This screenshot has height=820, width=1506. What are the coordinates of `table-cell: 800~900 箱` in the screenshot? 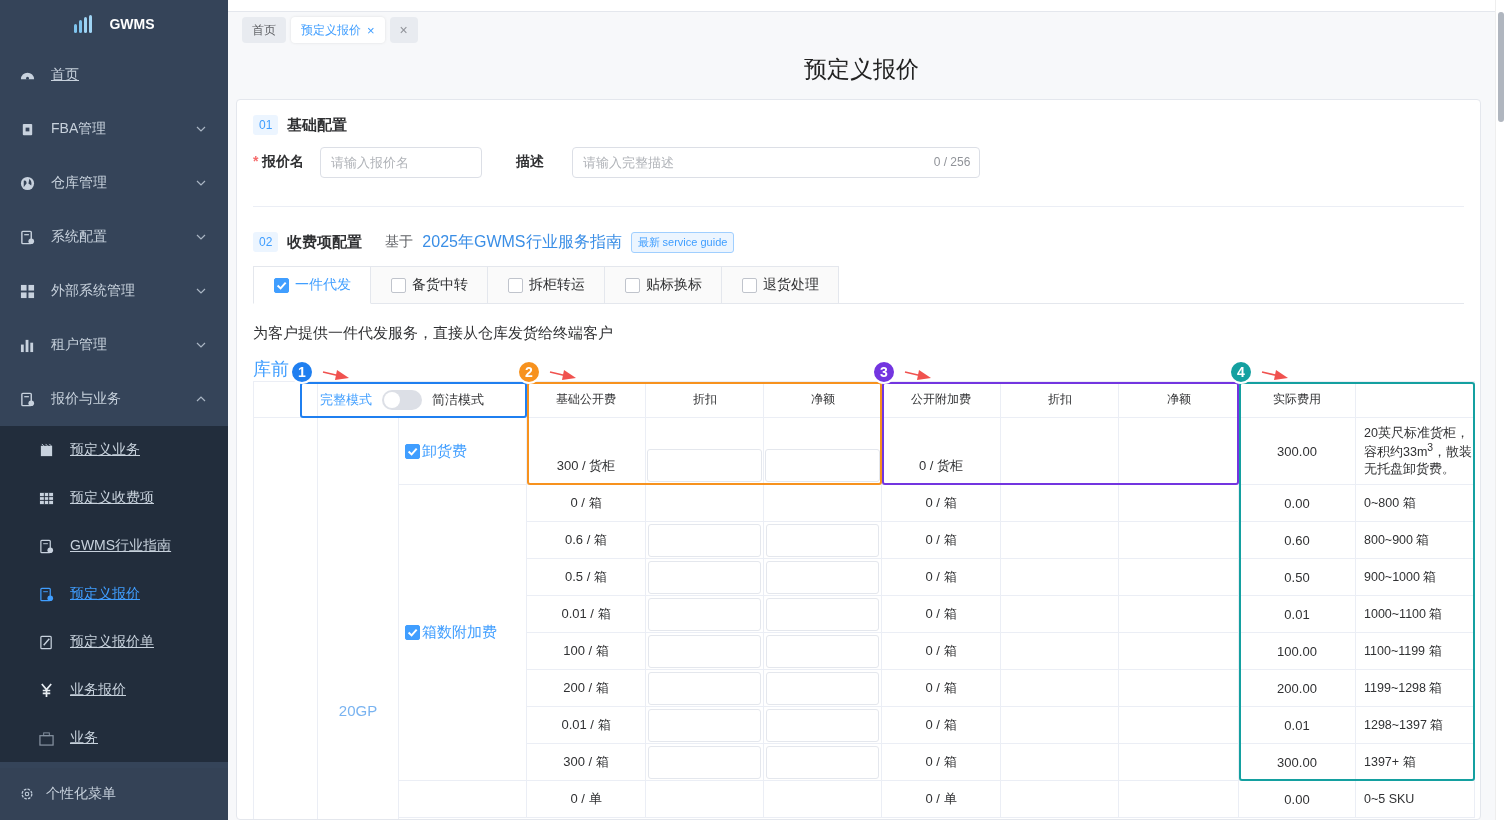 It's located at (1397, 540).